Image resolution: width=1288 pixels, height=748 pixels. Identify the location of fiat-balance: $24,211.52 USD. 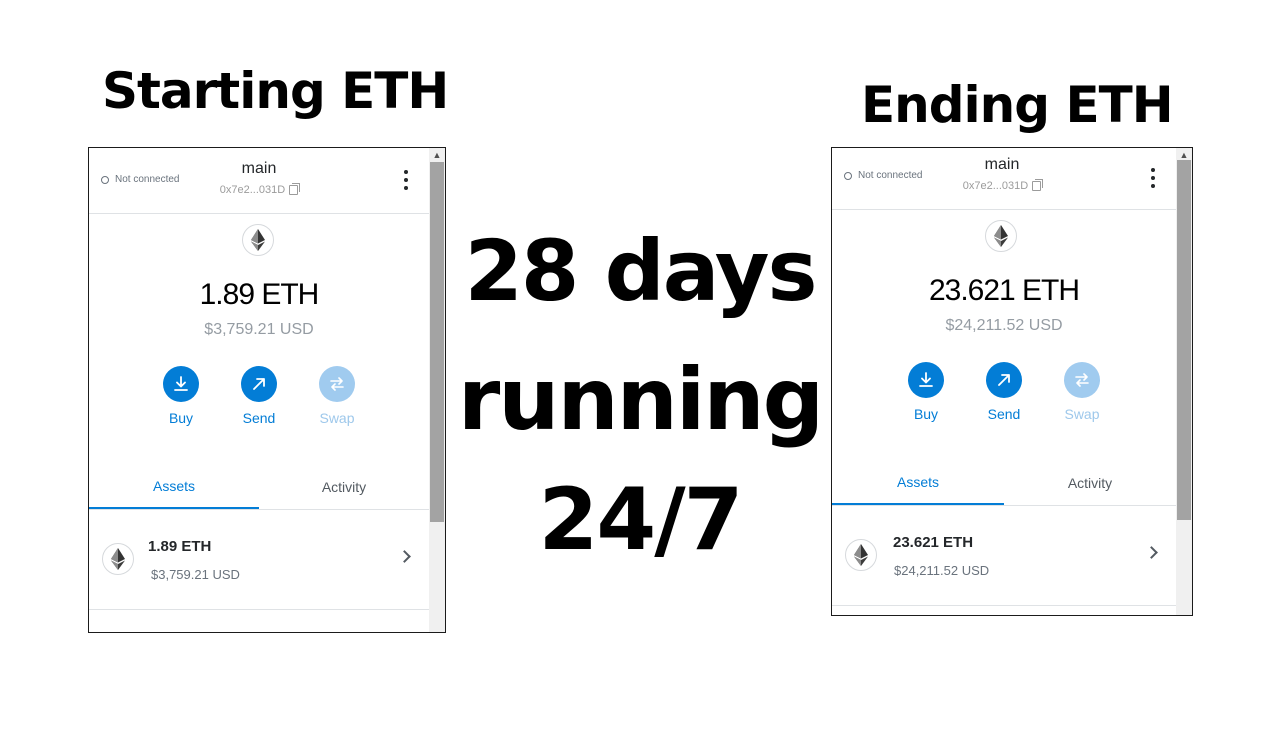
(1004, 325).